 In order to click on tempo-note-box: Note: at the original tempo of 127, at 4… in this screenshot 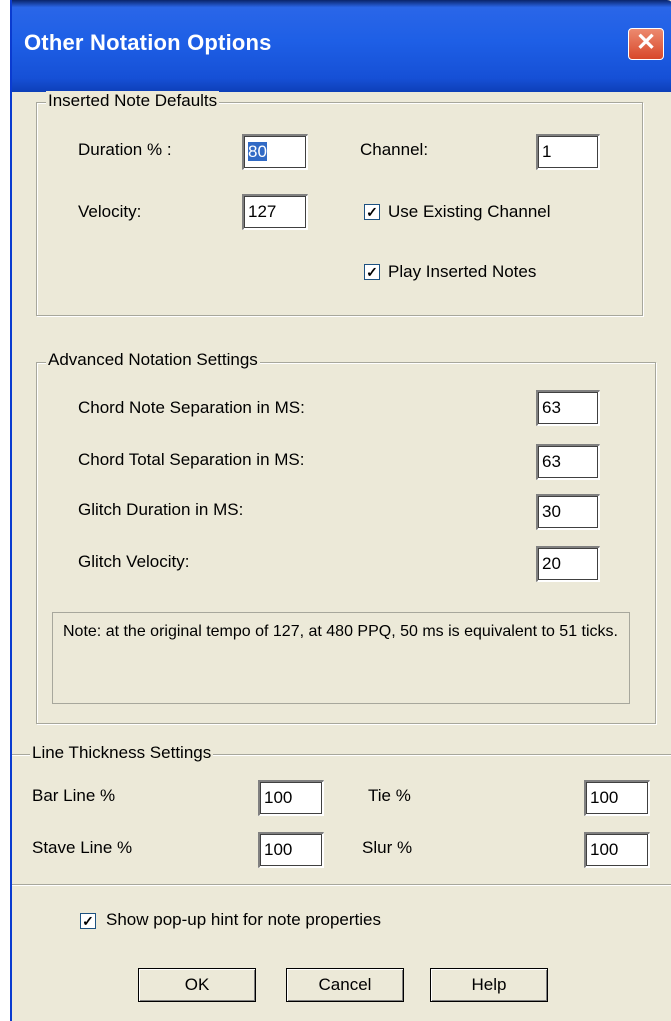, I will do `click(341, 658)`.